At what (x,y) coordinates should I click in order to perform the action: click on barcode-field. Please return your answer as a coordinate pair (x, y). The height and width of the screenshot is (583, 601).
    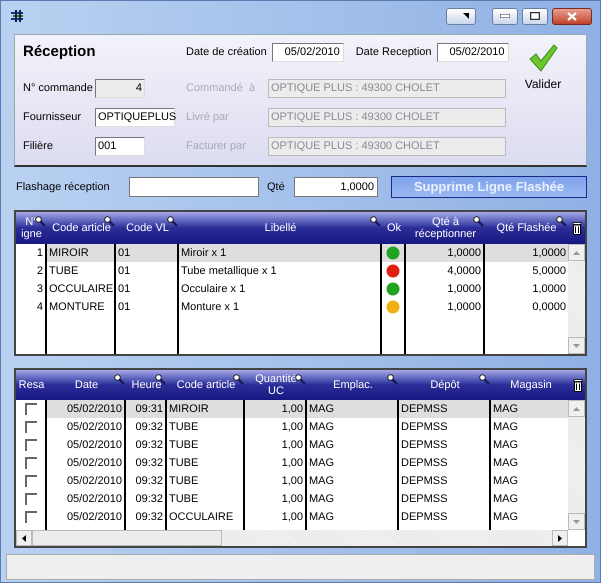
    Looking at the image, I should click on (194, 187).